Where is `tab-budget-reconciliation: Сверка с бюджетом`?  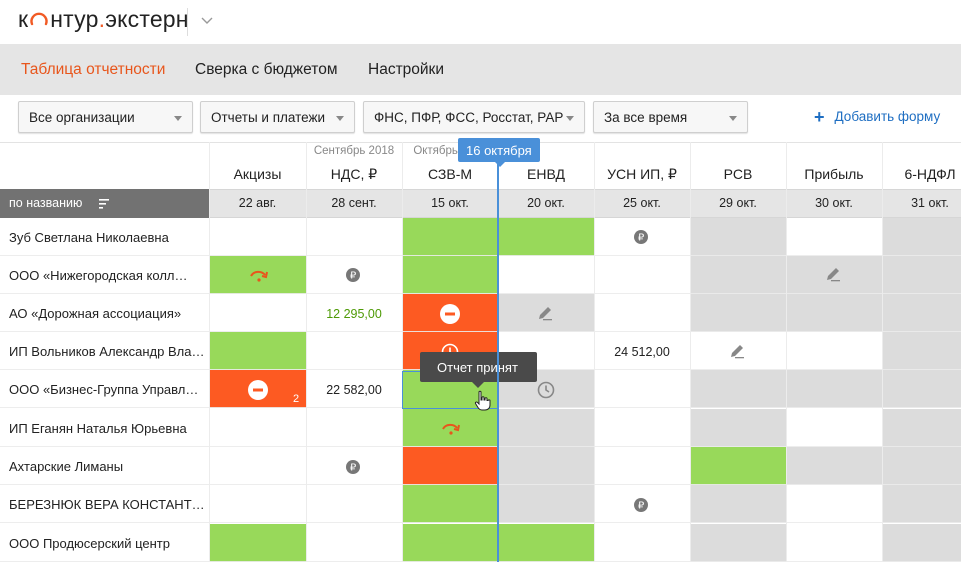
tab-budget-reconciliation: Сверка с бюджетом is located at coordinates (266, 70).